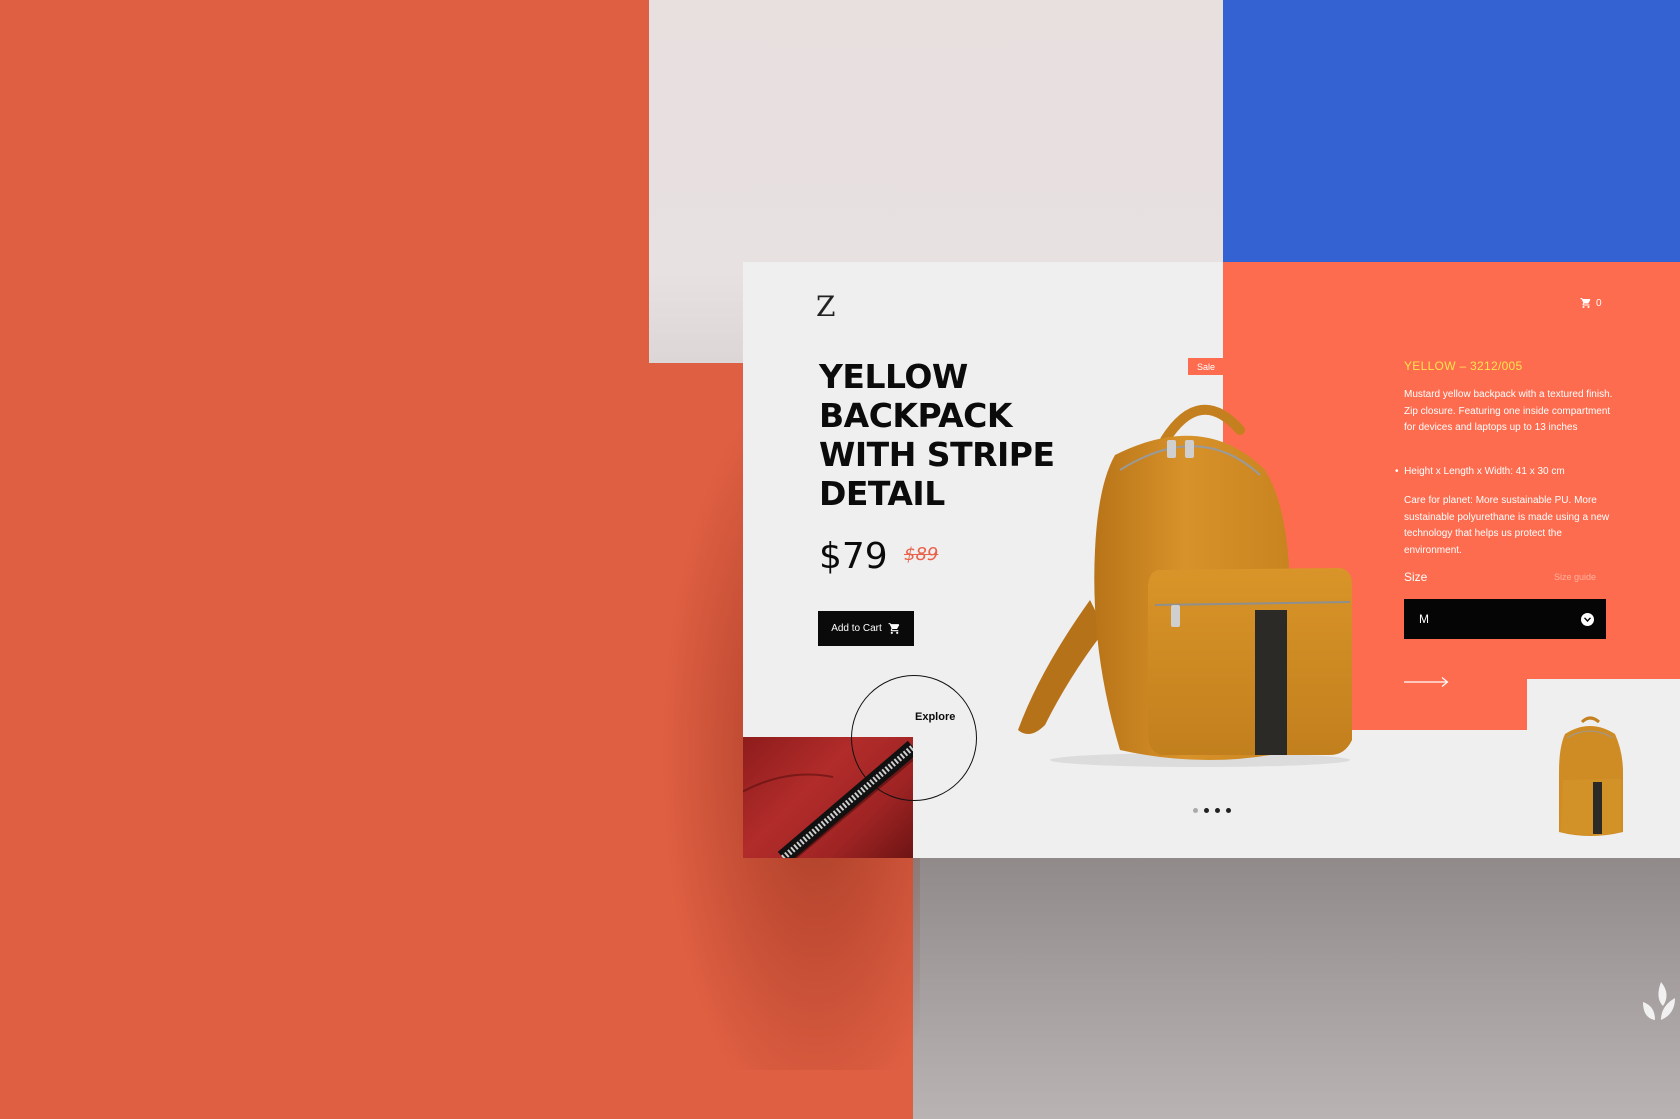 This screenshot has height=1119, width=1680. What do you see at coordinates (1426, 682) in the screenshot?
I see `arrow-right-icon` at bounding box center [1426, 682].